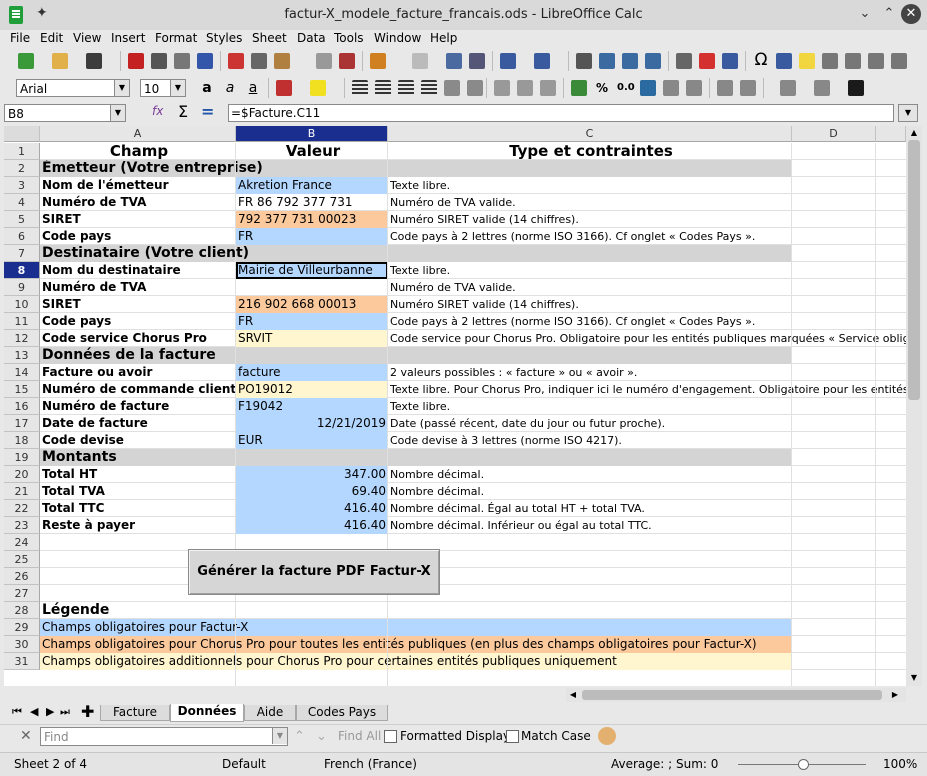  Describe the element at coordinates (630, 61) in the screenshot. I see `sort-descending-icon` at that location.